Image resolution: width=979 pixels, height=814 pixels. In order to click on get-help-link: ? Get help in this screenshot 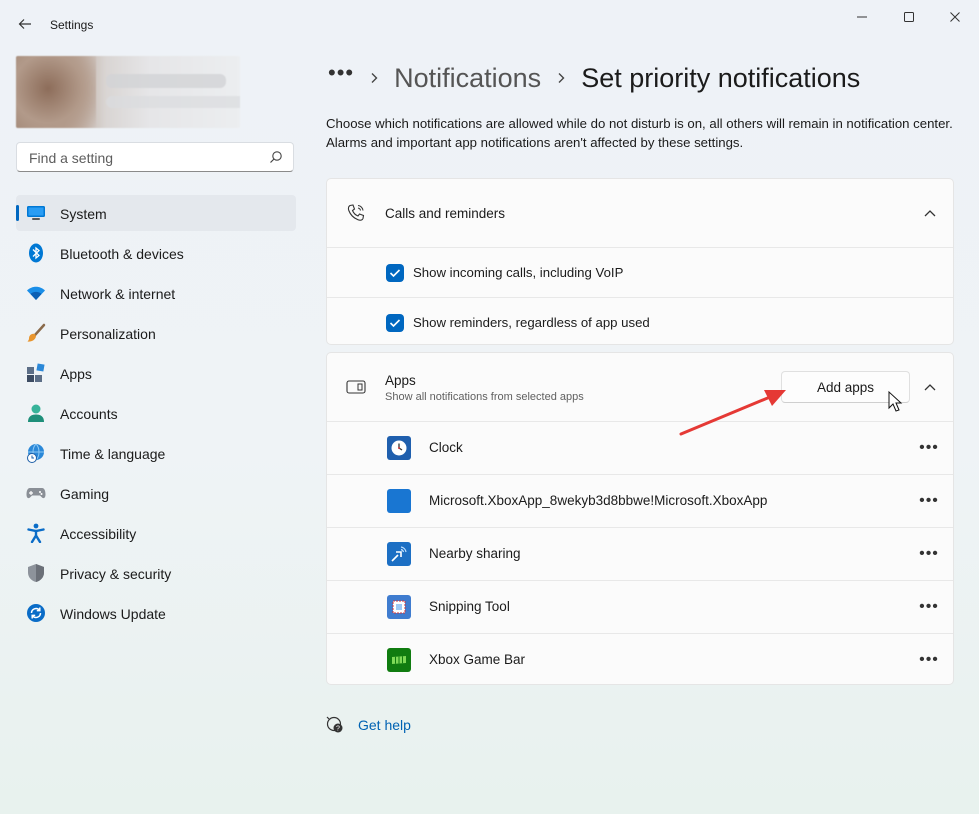, I will do `click(368, 725)`.